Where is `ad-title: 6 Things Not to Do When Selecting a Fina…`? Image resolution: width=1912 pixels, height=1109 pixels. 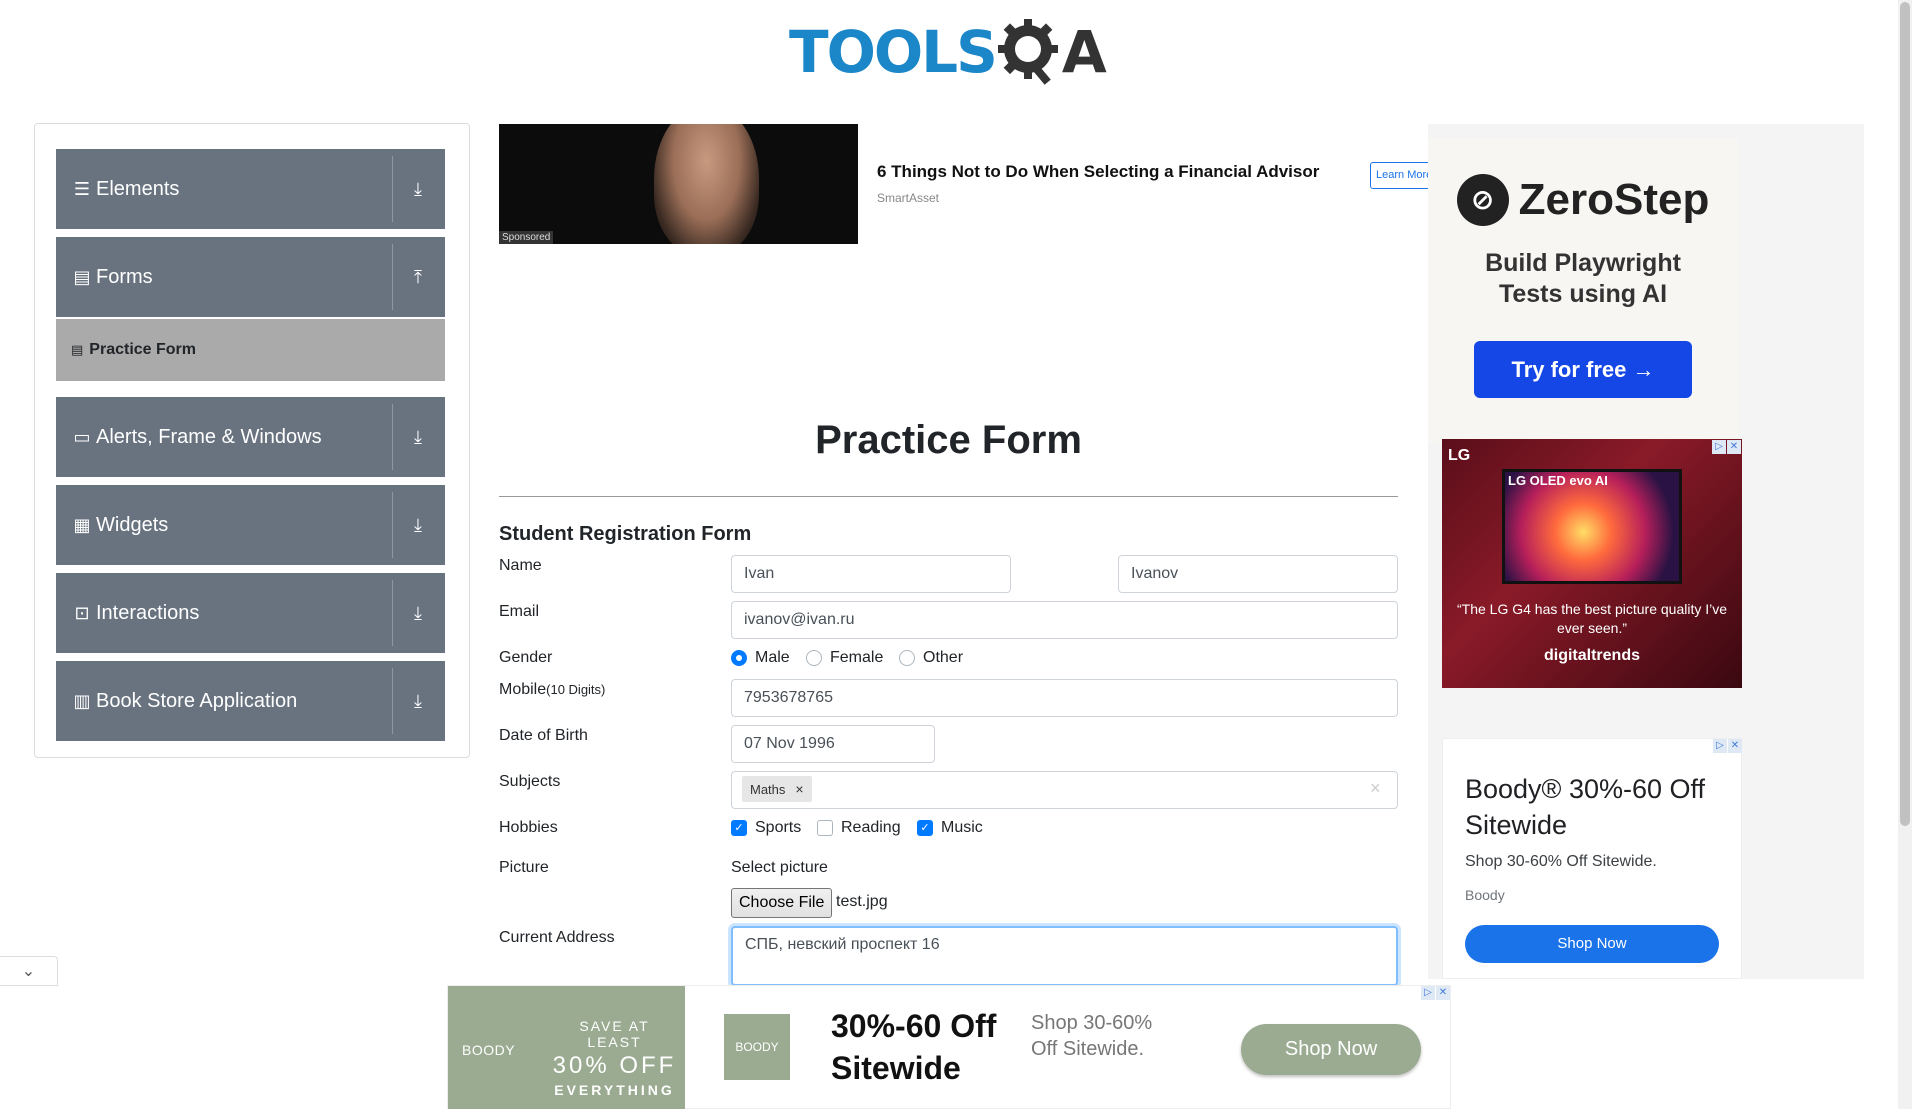
ad-title: 6 Things Not to Do When Selecting a Fina… is located at coordinates (1098, 172).